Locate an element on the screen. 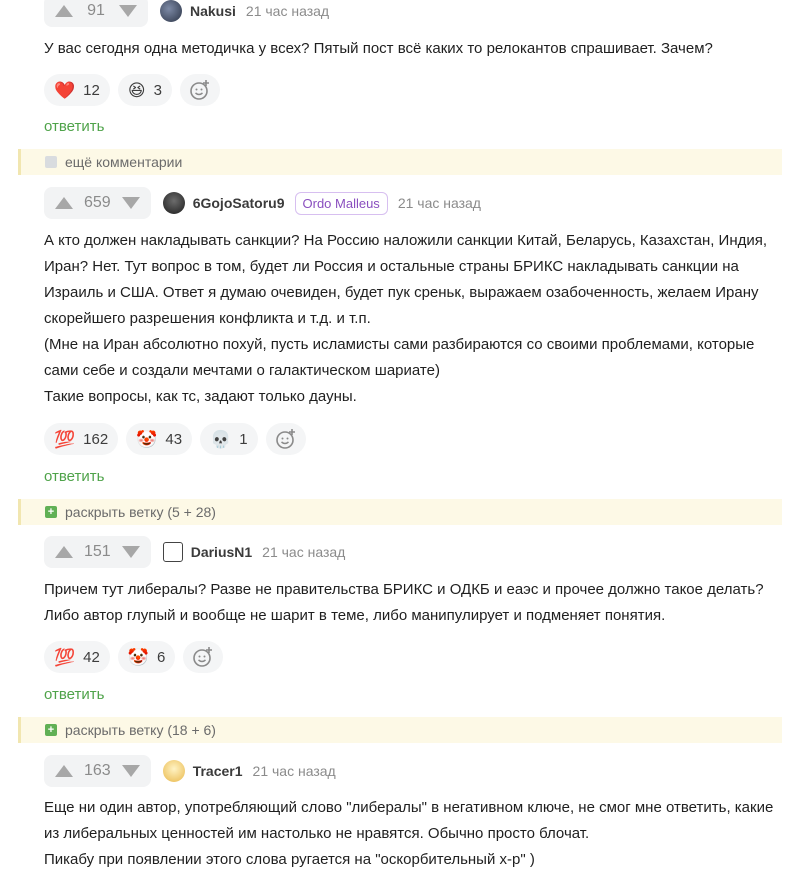 Image resolution: width=790 pixels, height=878 pixels. expand-icon is located at coordinates (51, 162).